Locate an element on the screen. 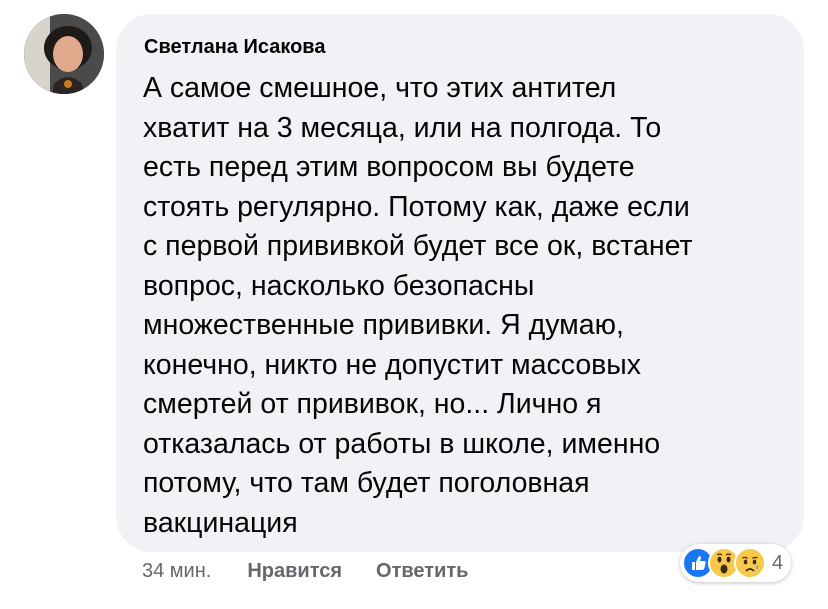 This screenshot has height=609, width=828. comment-line: стоять регулярно. Потому как, даже если is located at coordinates (416, 206).